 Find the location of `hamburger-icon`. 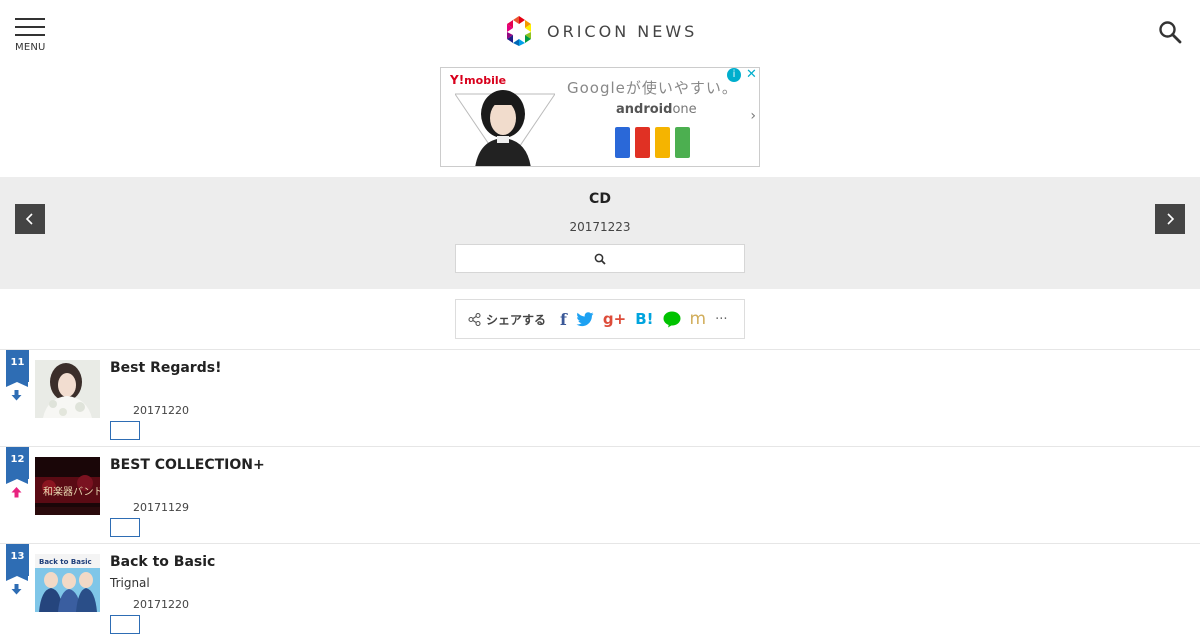

hamburger-icon is located at coordinates (30, 19).